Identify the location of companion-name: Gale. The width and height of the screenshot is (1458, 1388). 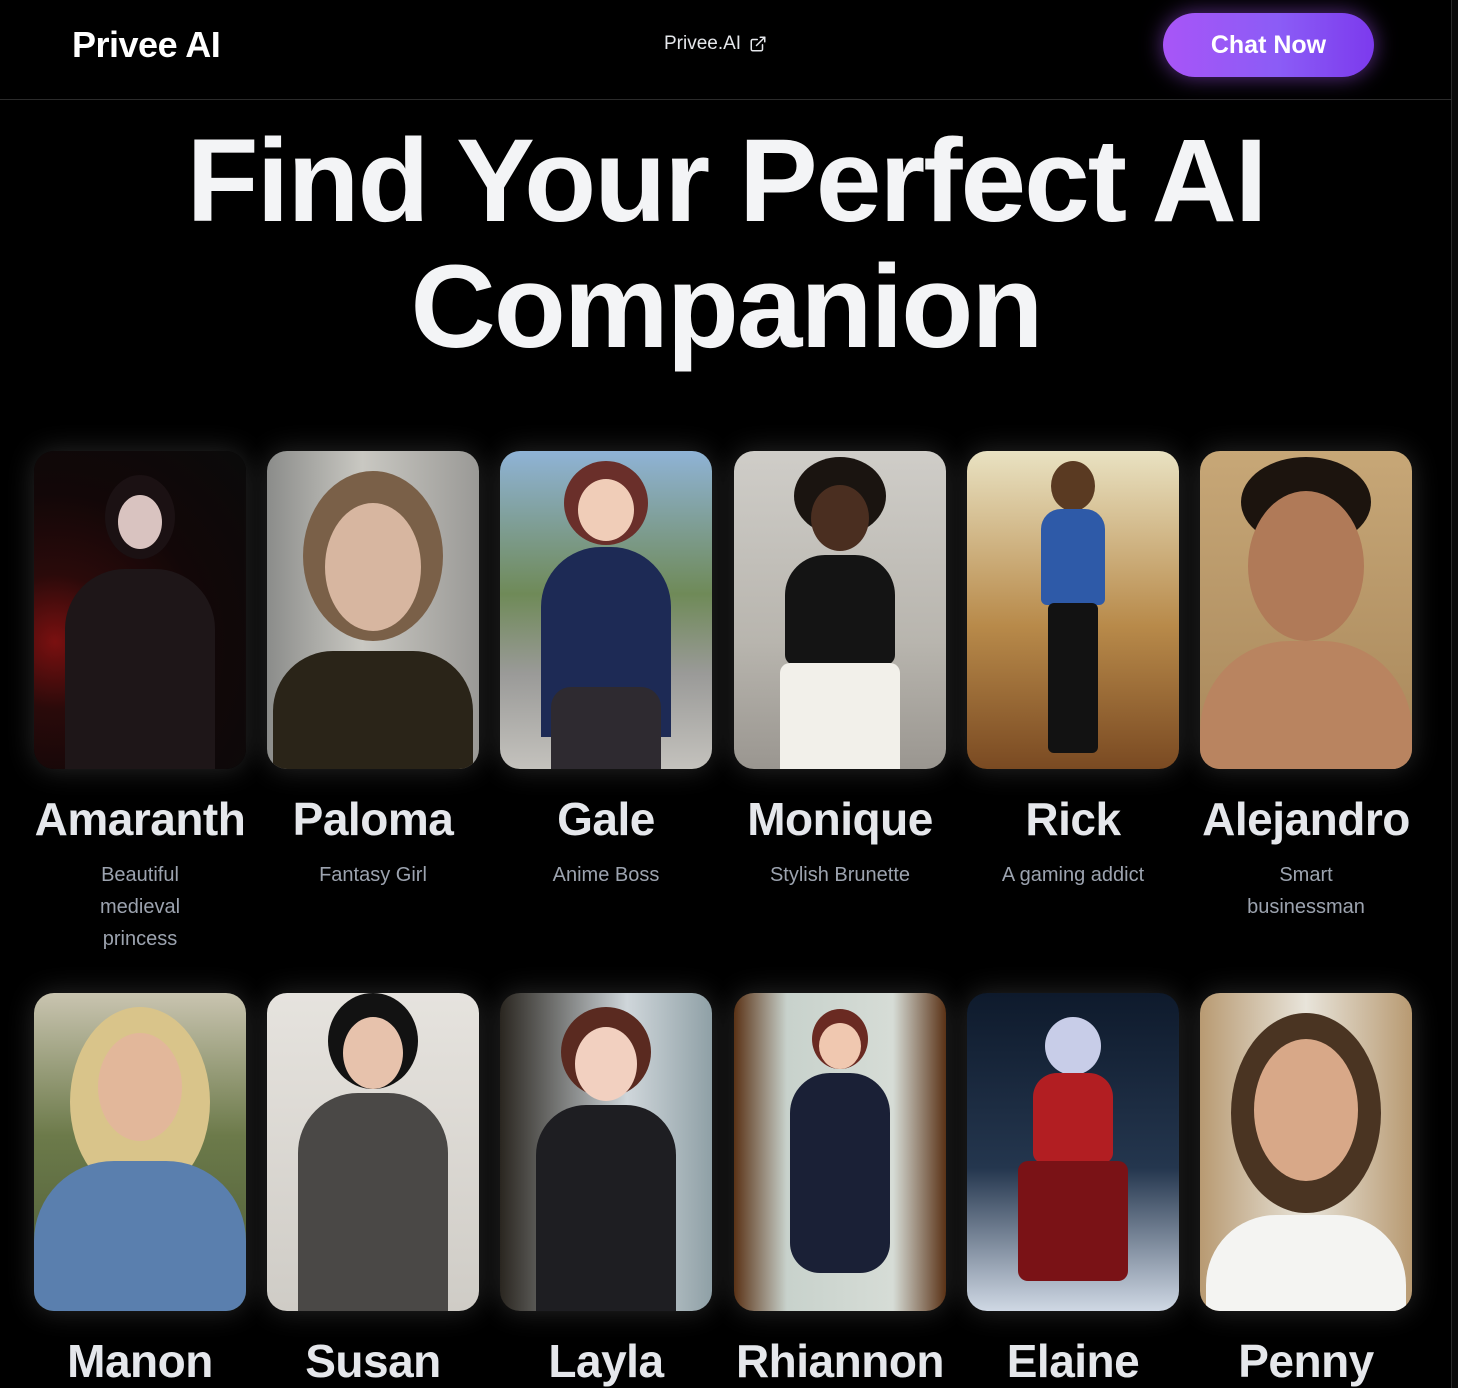
(606, 819).